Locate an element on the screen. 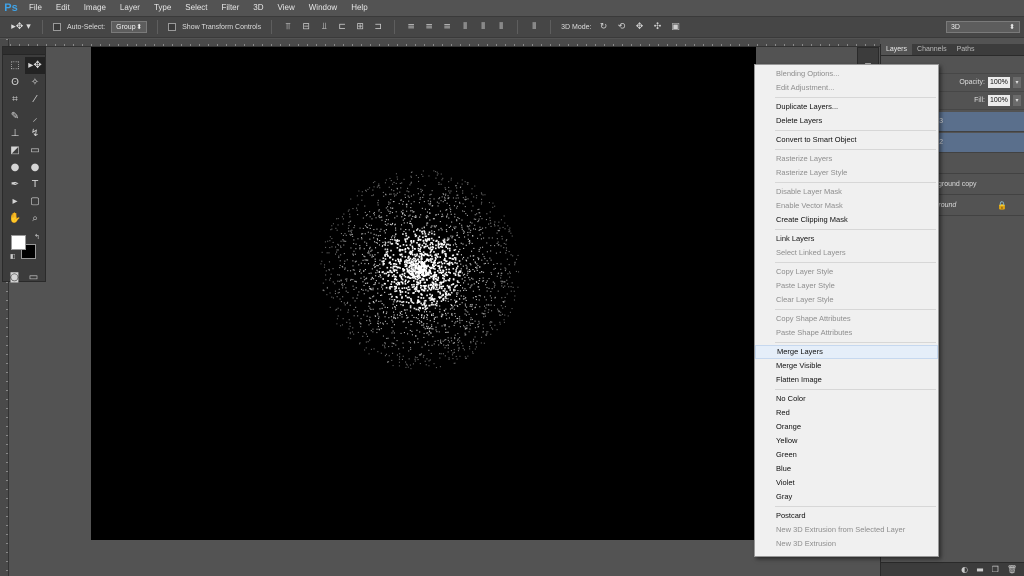  crop-tool-icon: ⌗ is located at coordinates (15, 99).